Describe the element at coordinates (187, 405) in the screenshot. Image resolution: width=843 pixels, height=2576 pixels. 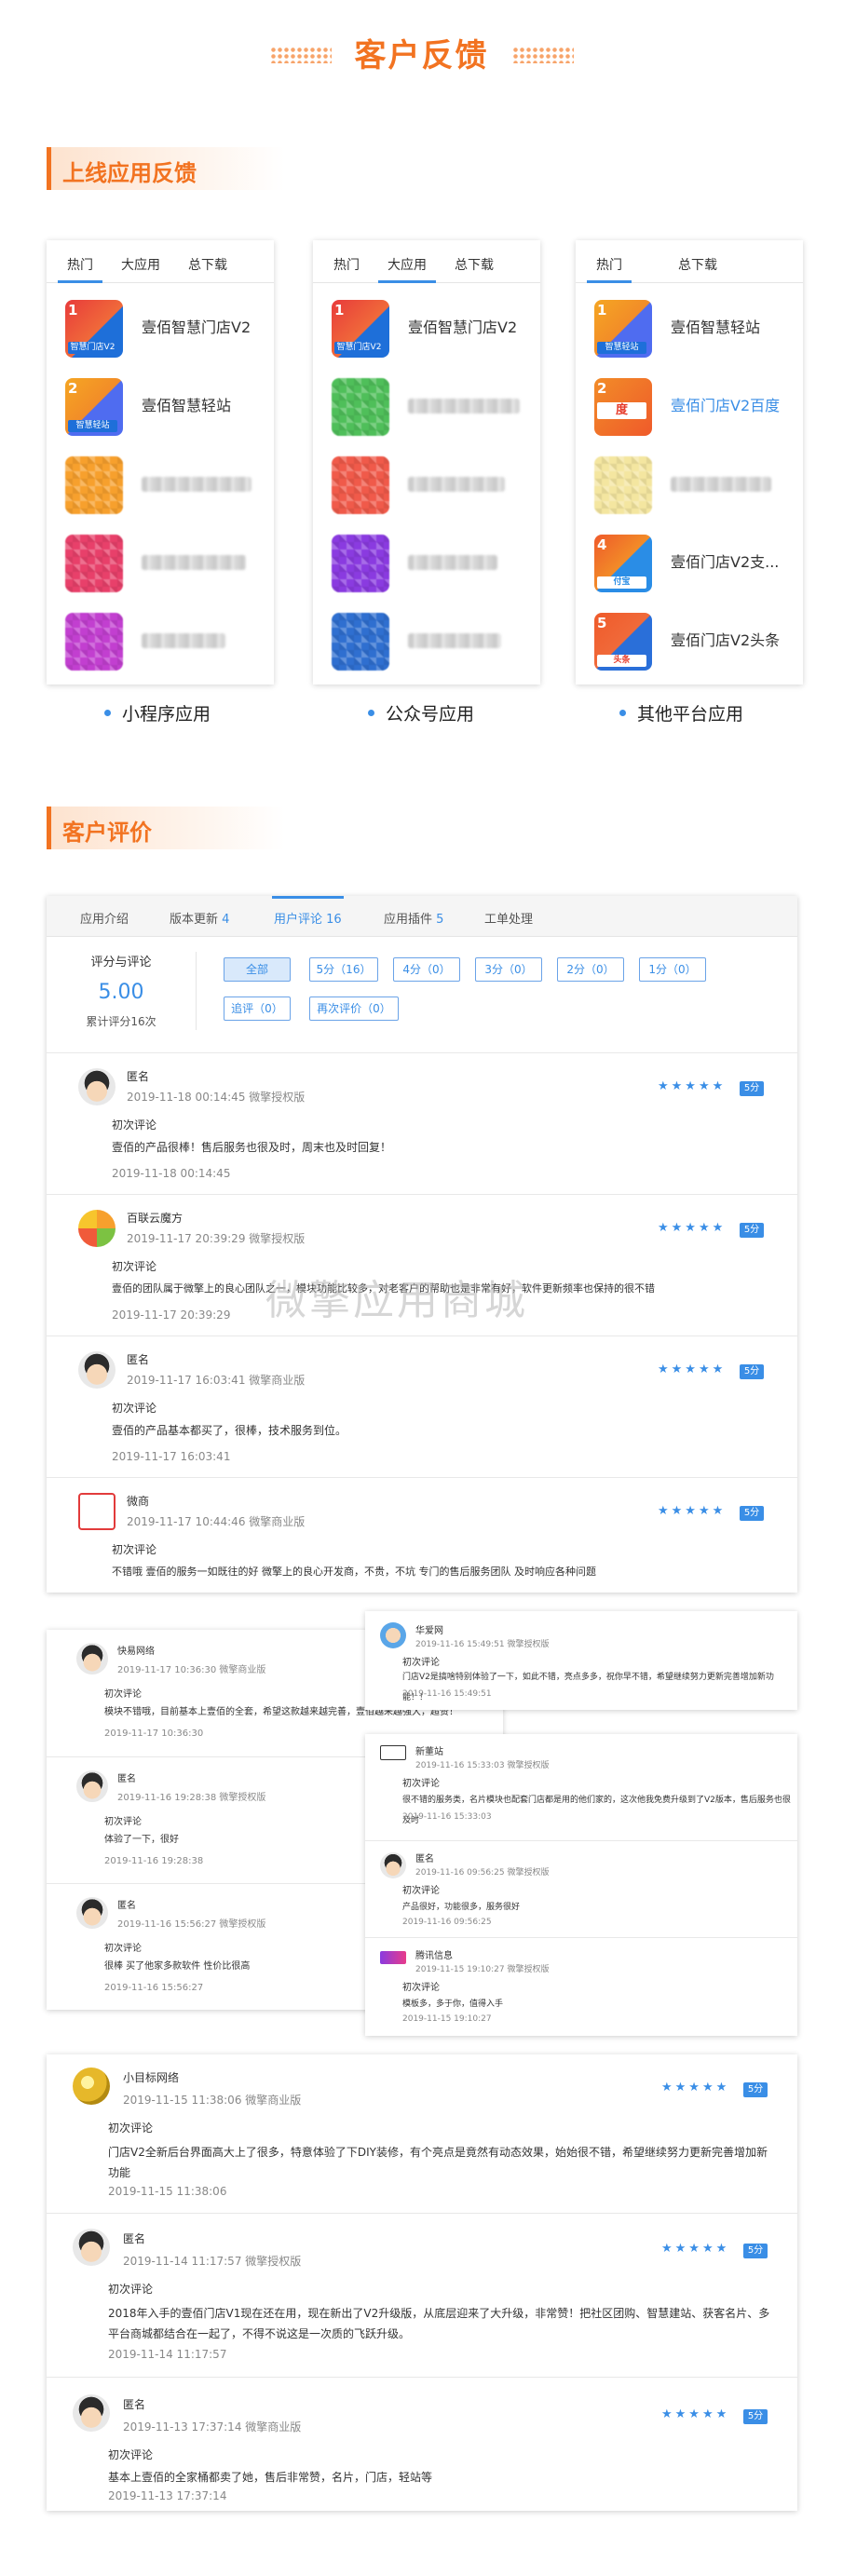
I see `app-name: 壹佰智慧轻站` at that location.